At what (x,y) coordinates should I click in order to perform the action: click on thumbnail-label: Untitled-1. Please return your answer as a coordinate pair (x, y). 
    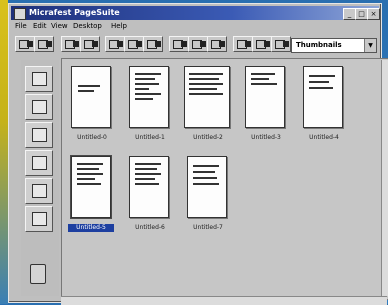
    Looking at the image, I should click on (150, 137).